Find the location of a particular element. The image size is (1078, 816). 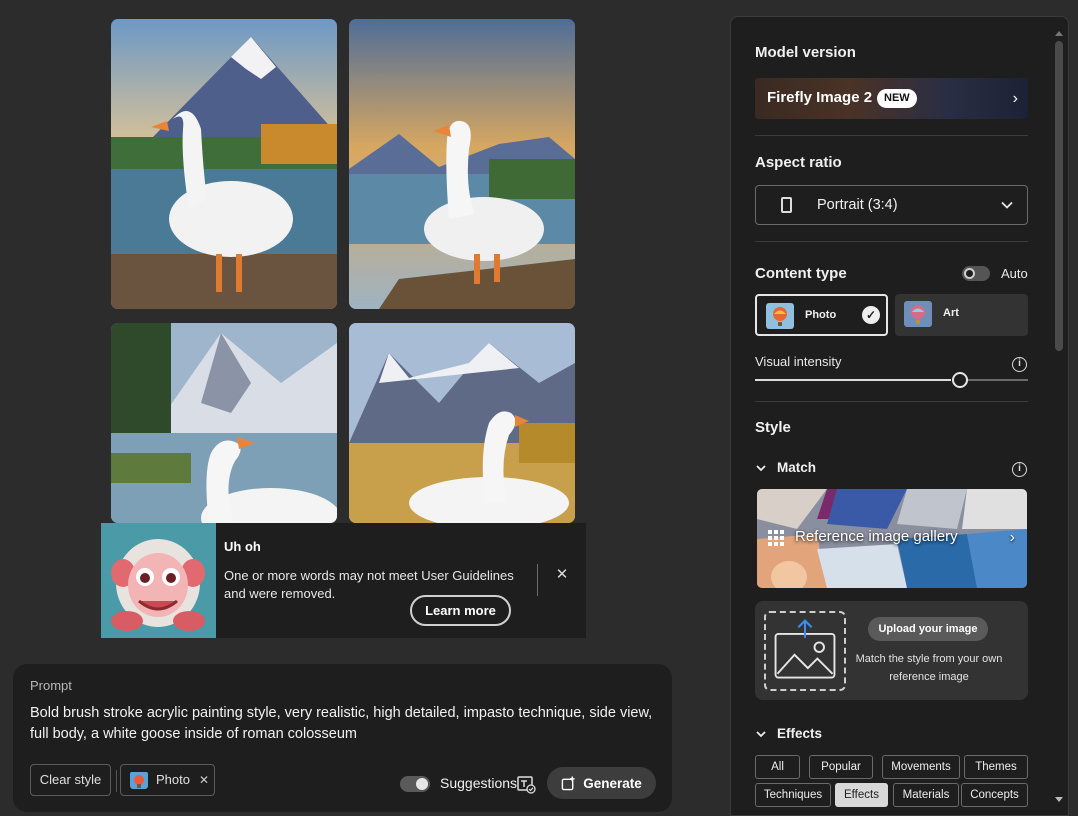

content-type-art: Art is located at coordinates (961, 315).